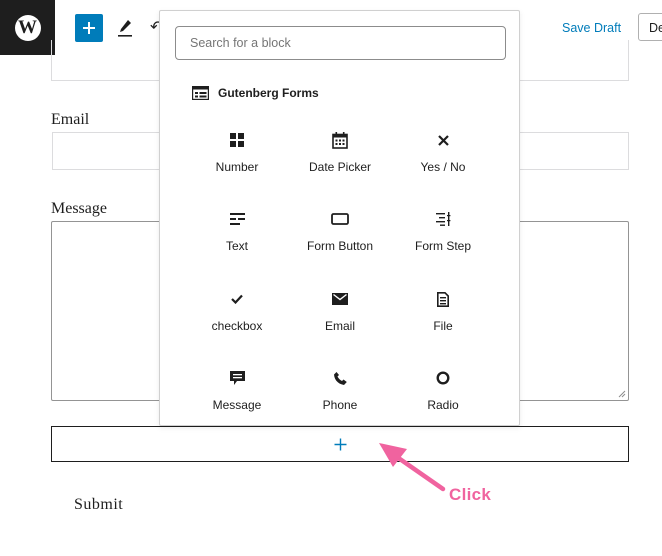 The image size is (662, 556). Describe the element at coordinates (443, 299) in the screenshot. I see `file-icon` at that location.